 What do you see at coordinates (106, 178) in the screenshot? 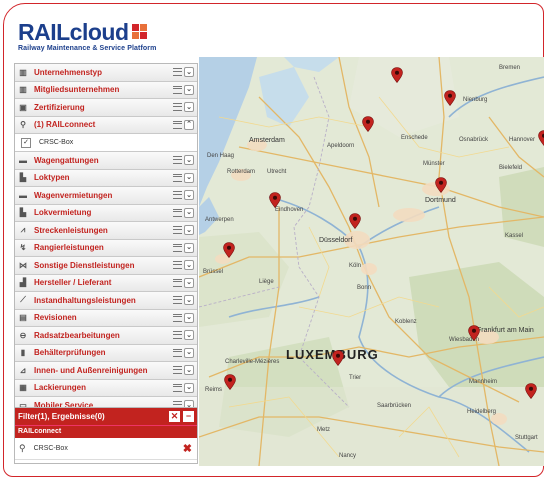
I see `filter-category-row: ▙ Loktypen ⌄` at bounding box center [106, 178].